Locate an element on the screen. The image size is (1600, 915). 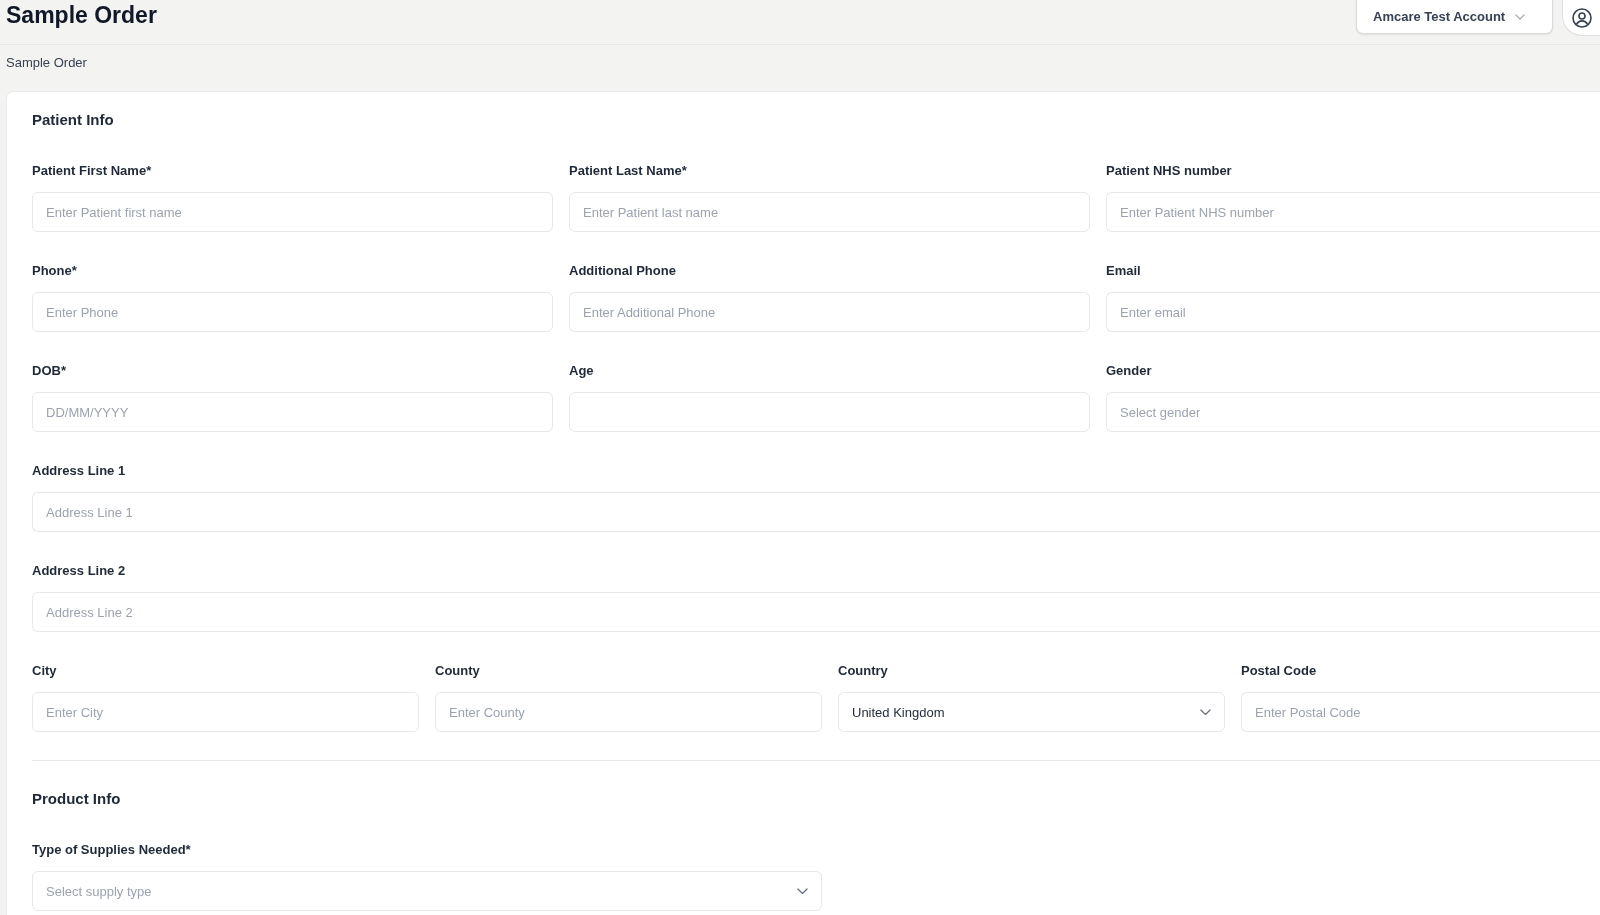
field-label: Patient NHS number is located at coordinates (1169, 171).